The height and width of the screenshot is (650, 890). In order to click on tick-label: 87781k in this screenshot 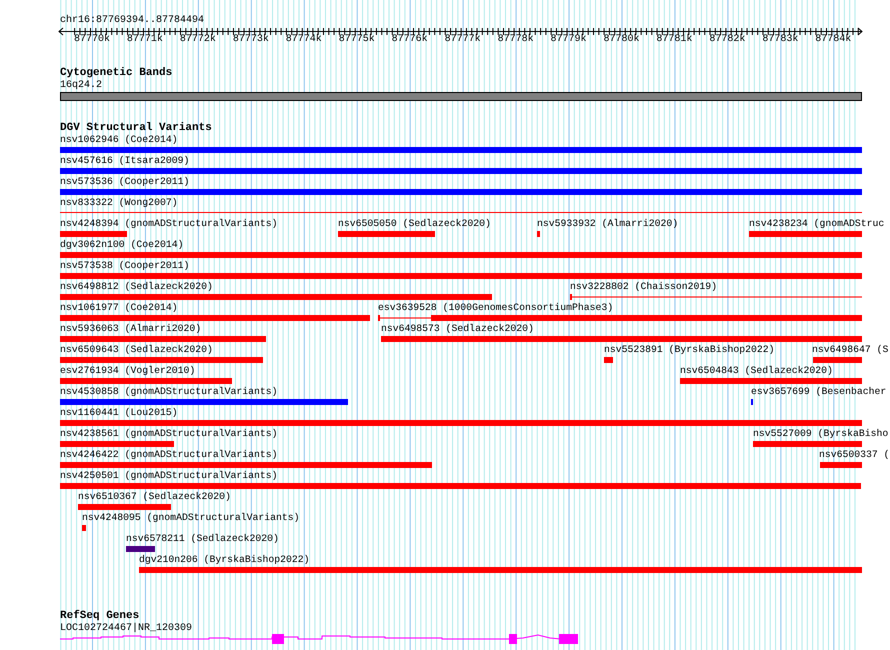, I will do `click(674, 40)`.